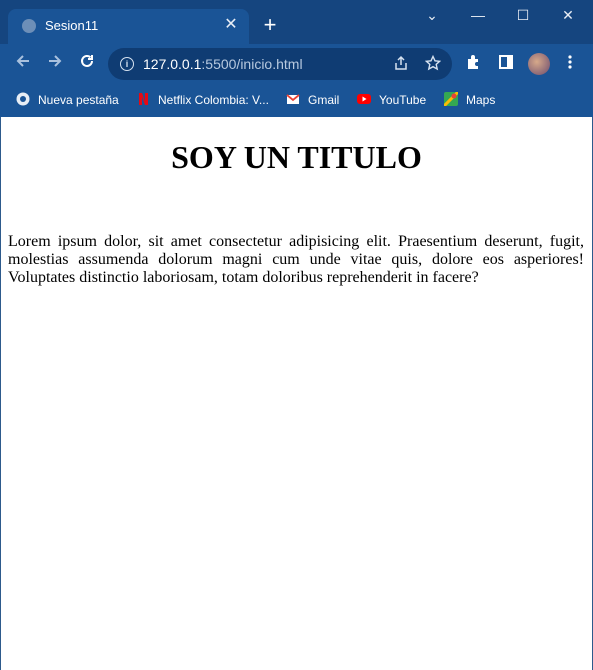 The image size is (593, 670). Describe the element at coordinates (55, 64) in the screenshot. I see `forward-arrow-icon` at that location.